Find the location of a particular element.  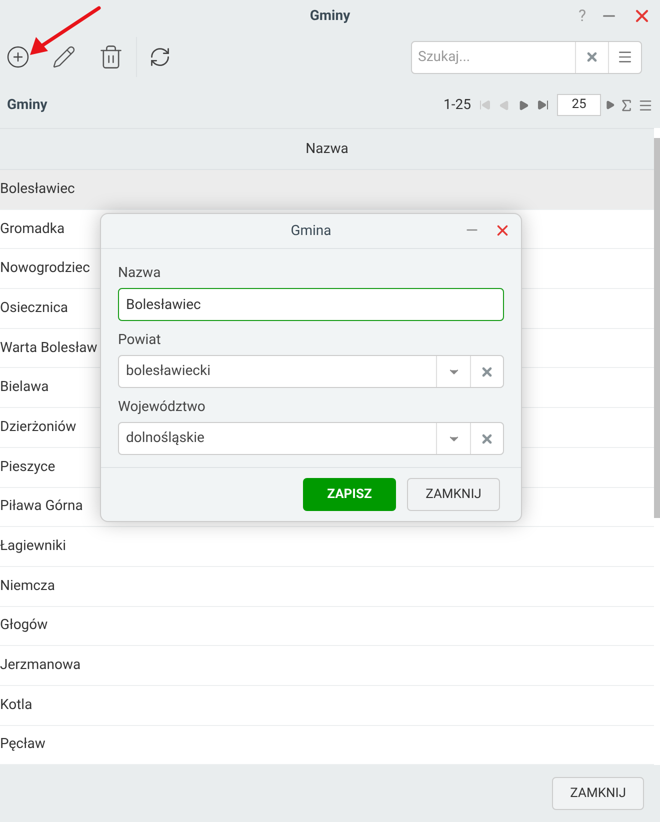

table-row: Głogów is located at coordinates (327, 626).